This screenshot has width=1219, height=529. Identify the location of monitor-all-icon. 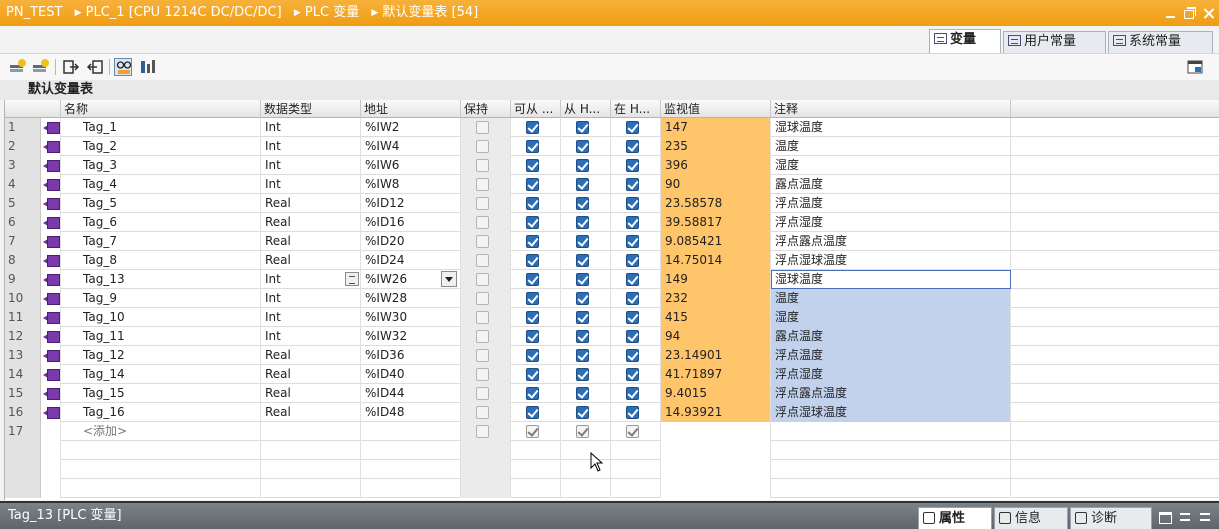
(123, 67).